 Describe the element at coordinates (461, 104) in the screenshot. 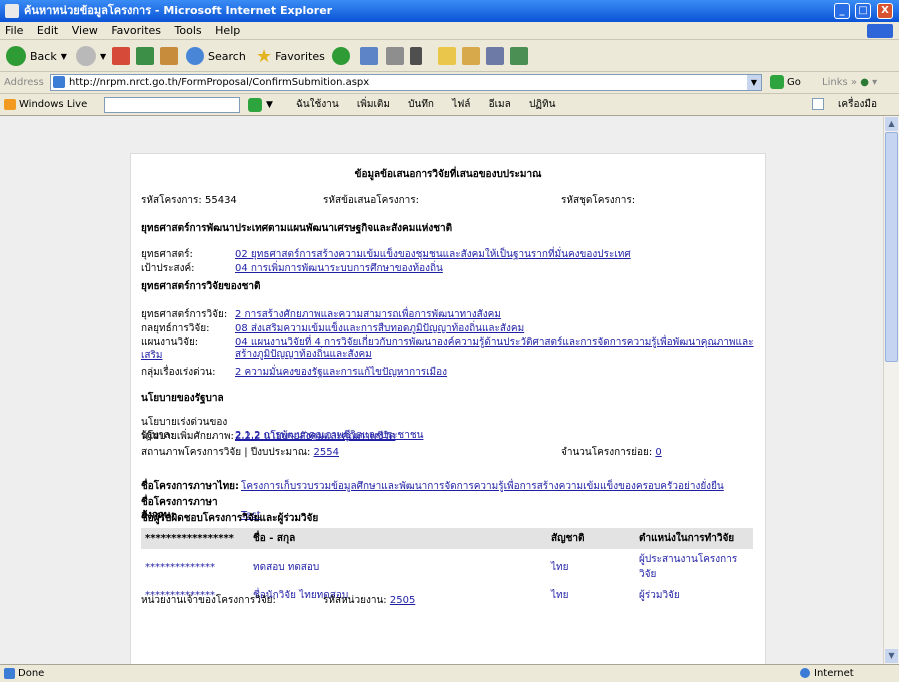

I see `live-menu-item: ไฟล์` at that location.